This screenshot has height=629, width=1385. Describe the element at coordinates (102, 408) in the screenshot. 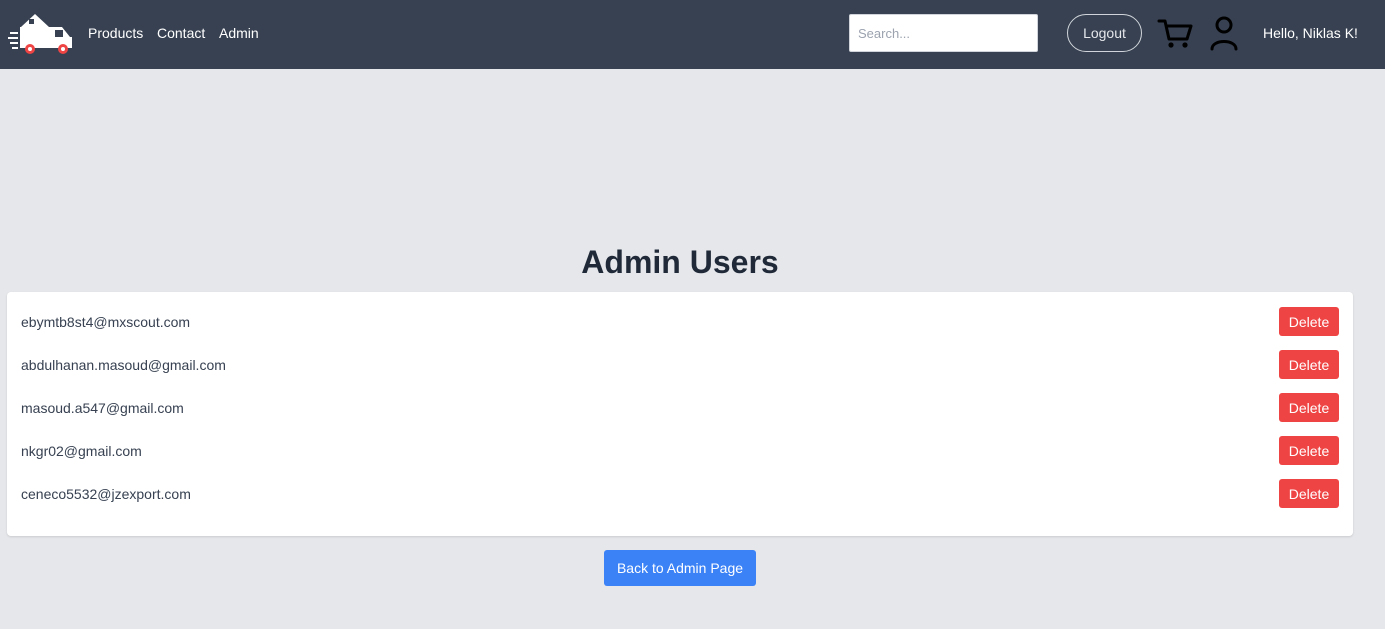

I see `user-email: masoud.a547@gmail.com` at that location.